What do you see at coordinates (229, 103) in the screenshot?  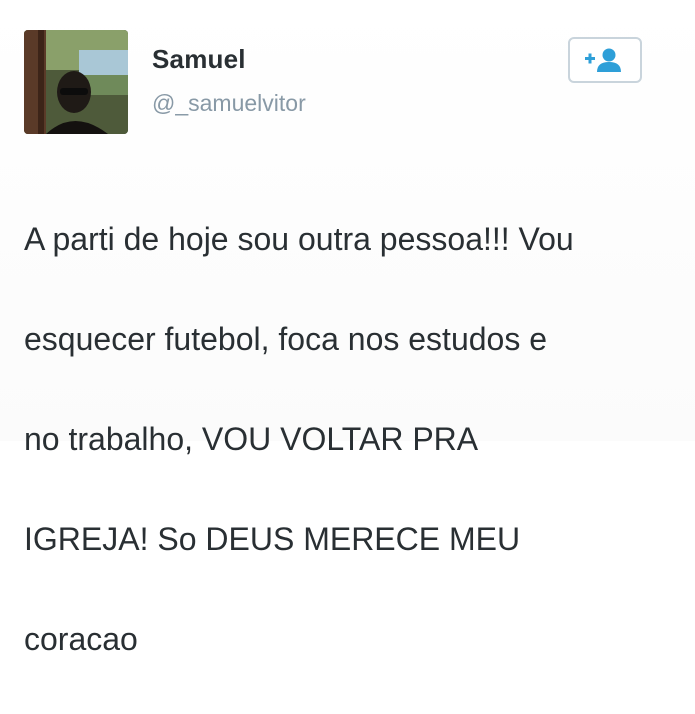 I see `user-handle: @_samuelvitor` at bounding box center [229, 103].